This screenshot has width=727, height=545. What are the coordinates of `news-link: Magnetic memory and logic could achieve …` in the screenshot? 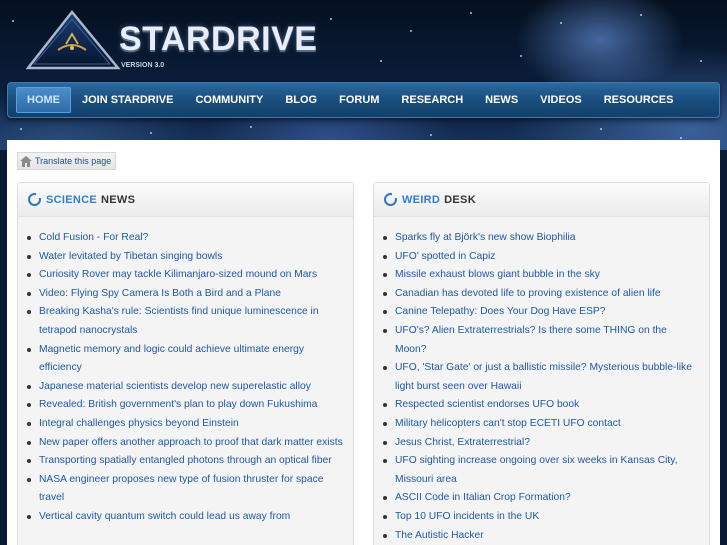 It's located at (191, 359).